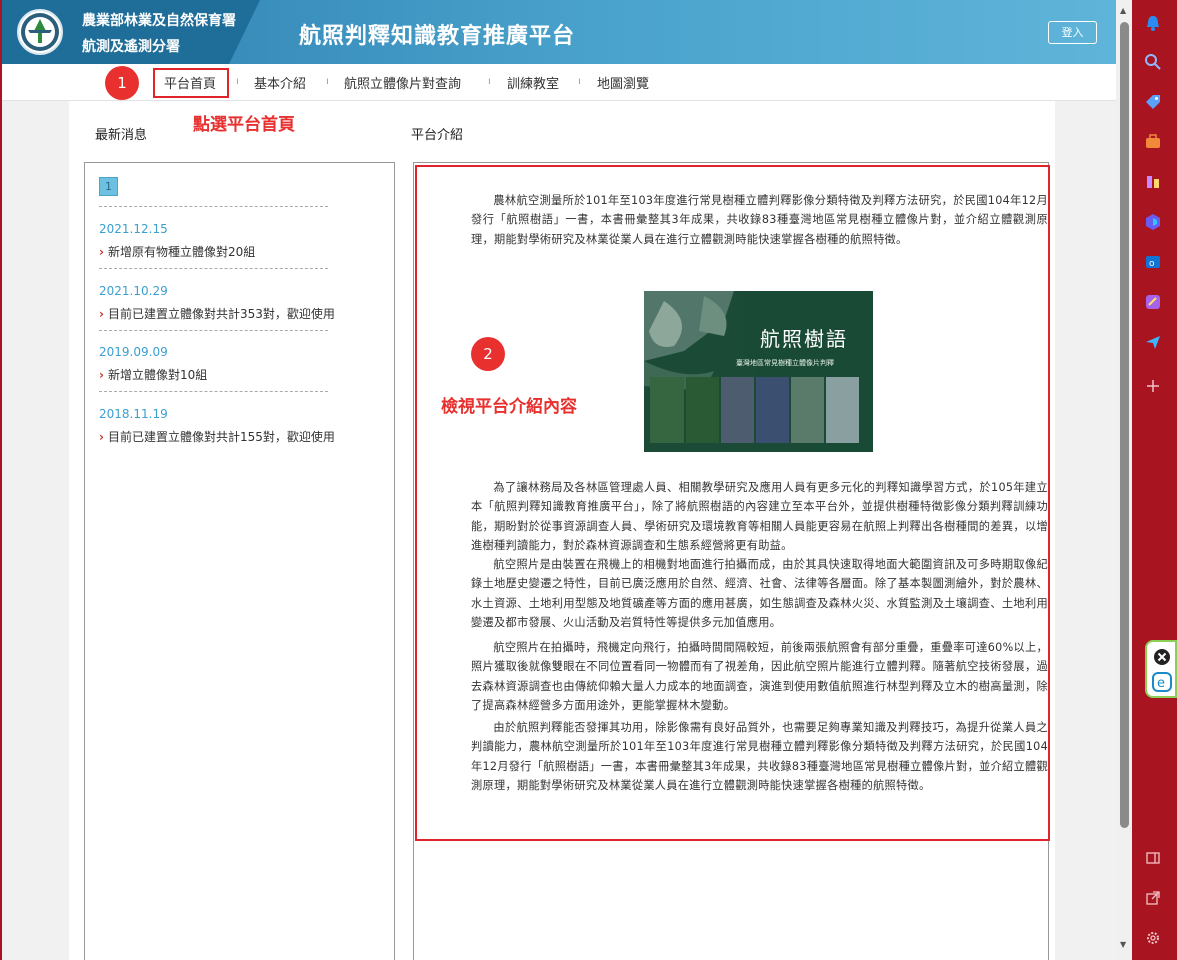 This screenshot has width=1177, height=960. I want to click on left-gutter, so click(35, 530).